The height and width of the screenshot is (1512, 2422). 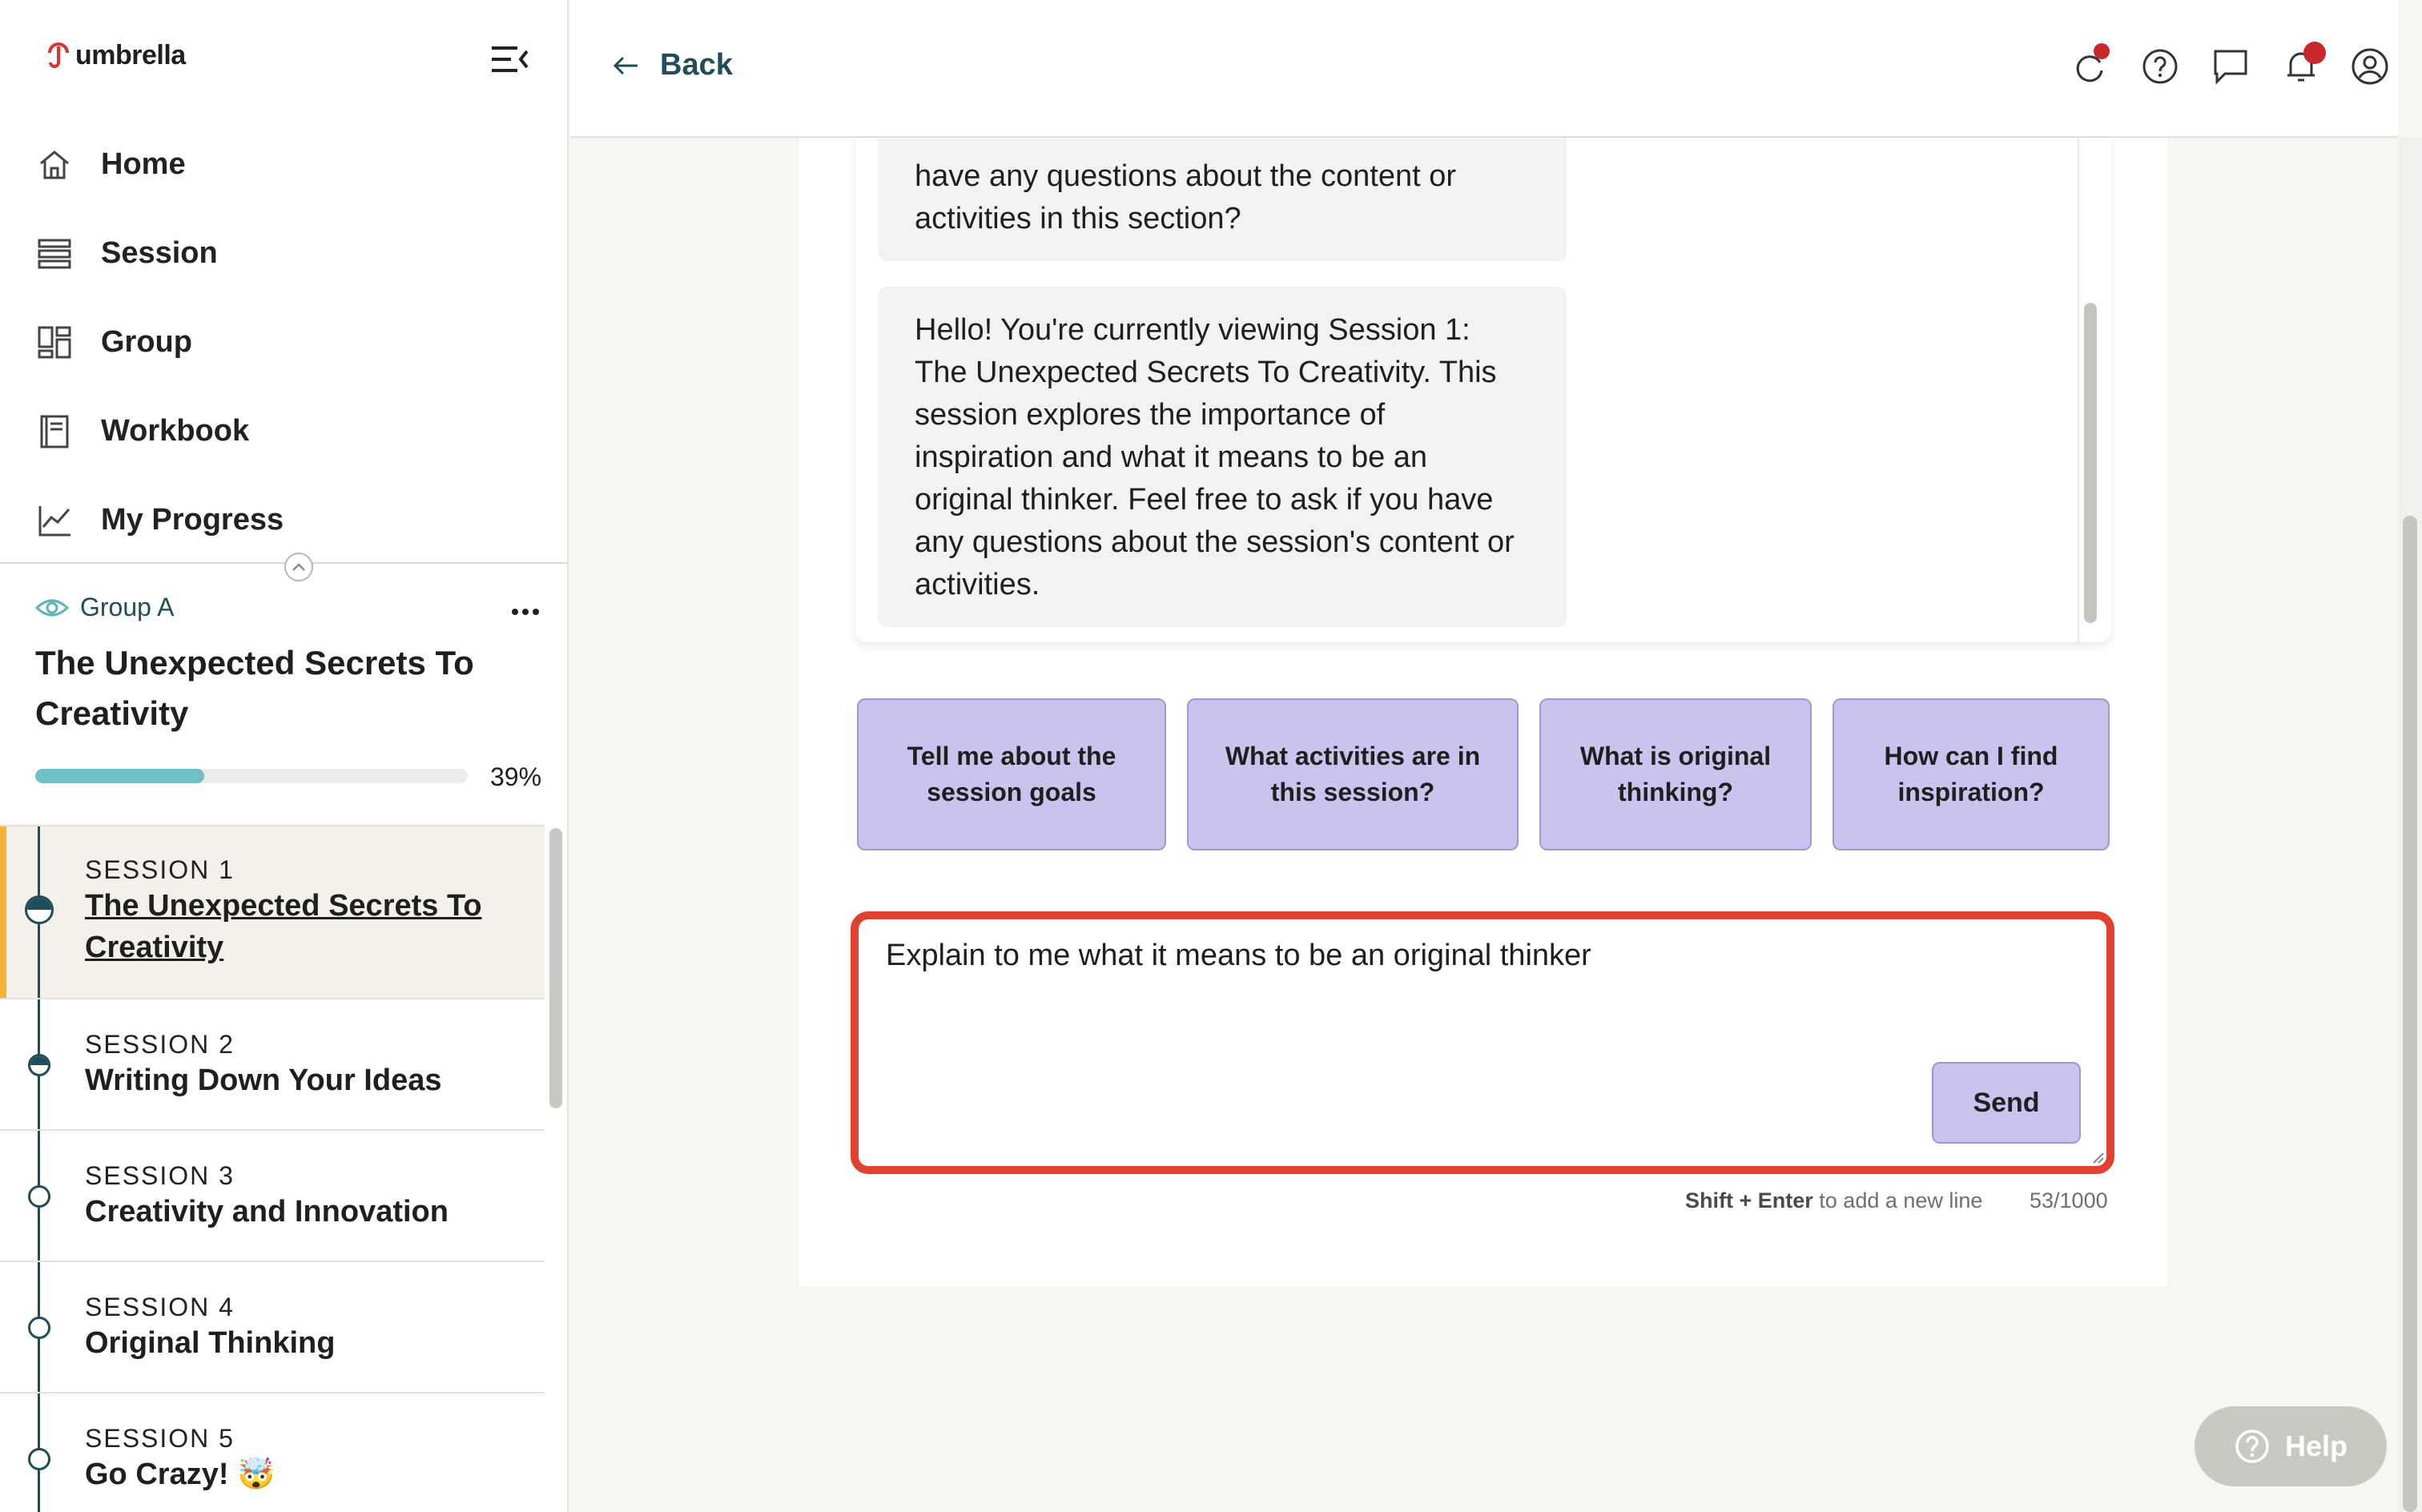 What do you see at coordinates (555, 968) in the screenshot?
I see `sidebar-scrollbar` at bounding box center [555, 968].